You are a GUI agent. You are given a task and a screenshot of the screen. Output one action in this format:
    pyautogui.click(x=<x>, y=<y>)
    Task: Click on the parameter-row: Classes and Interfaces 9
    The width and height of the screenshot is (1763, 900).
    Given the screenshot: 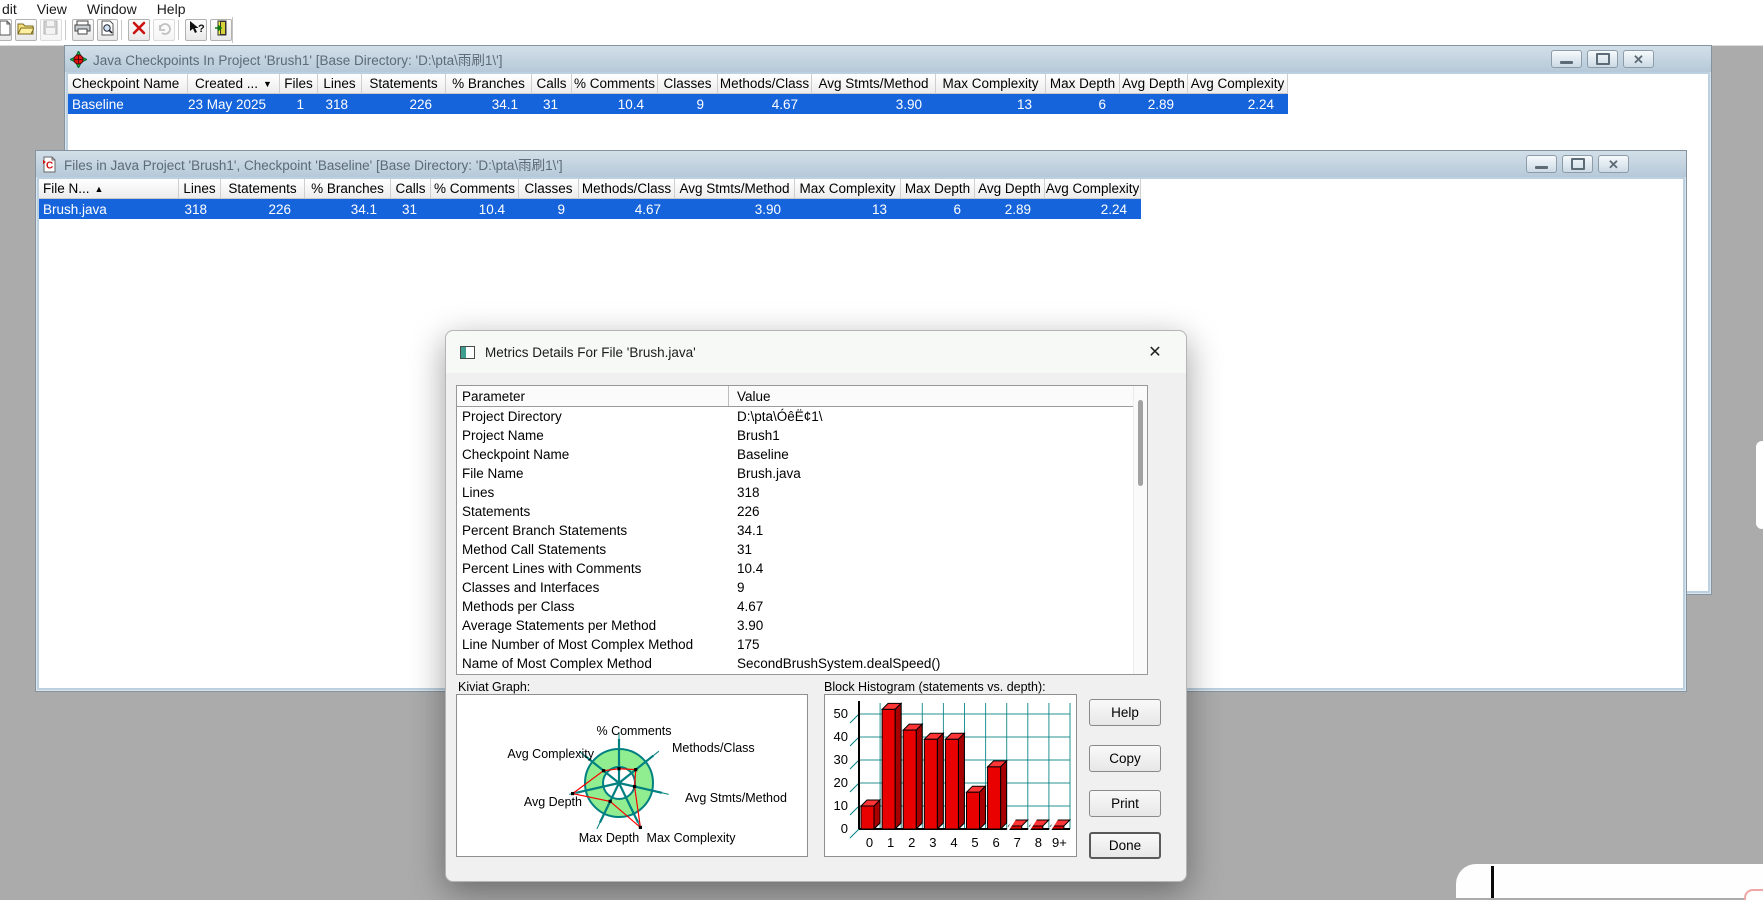 What is the action you would take?
    pyautogui.click(x=802, y=587)
    